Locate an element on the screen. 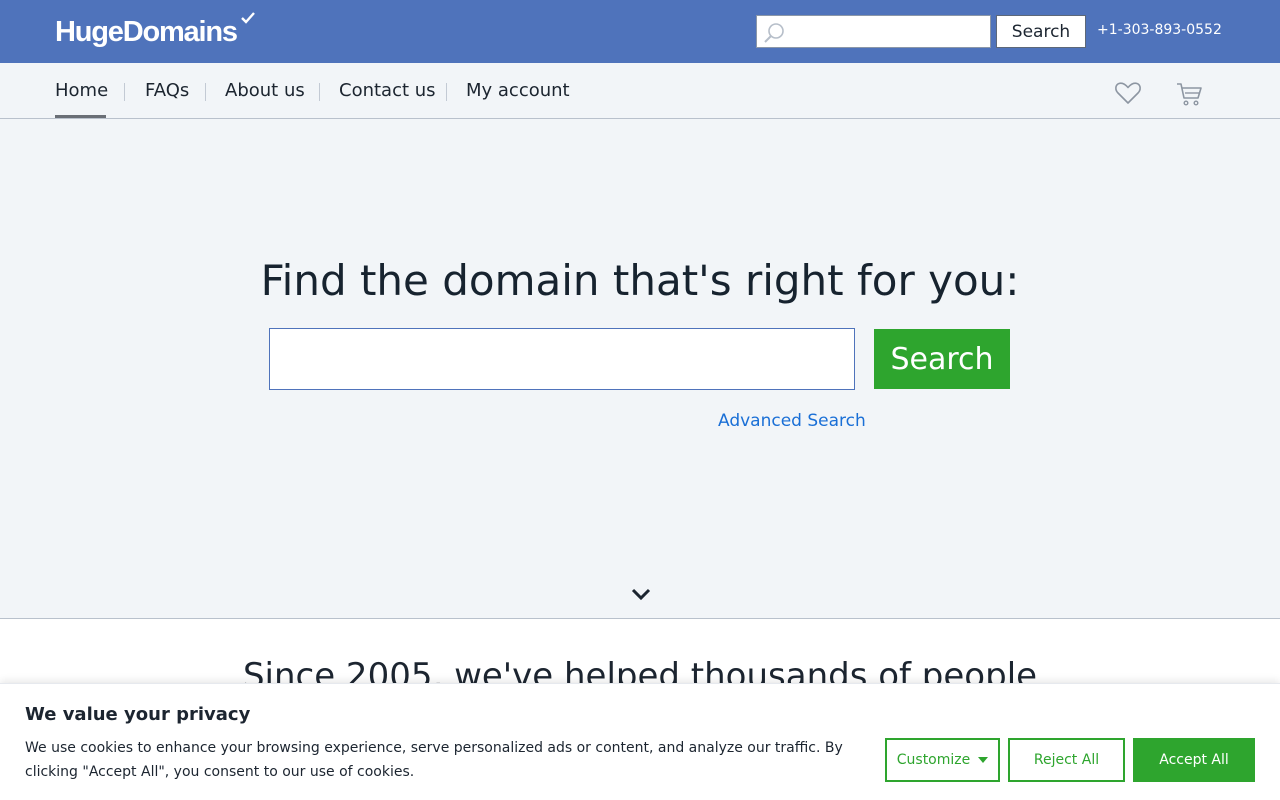  active-tab-indicator is located at coordinates (80, 116).